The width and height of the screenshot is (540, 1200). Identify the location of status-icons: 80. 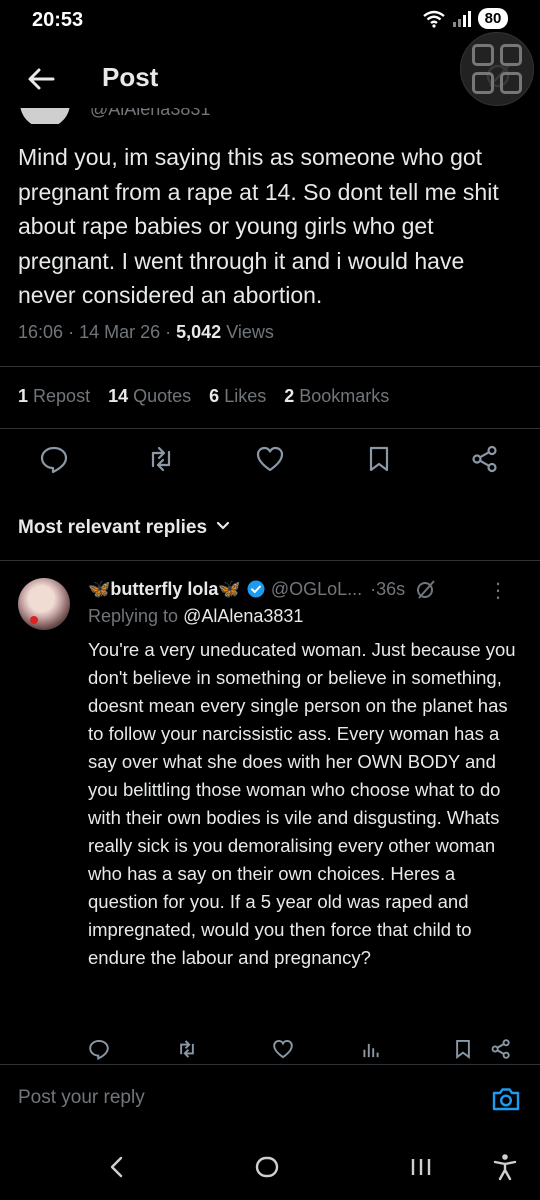
(465, 18).